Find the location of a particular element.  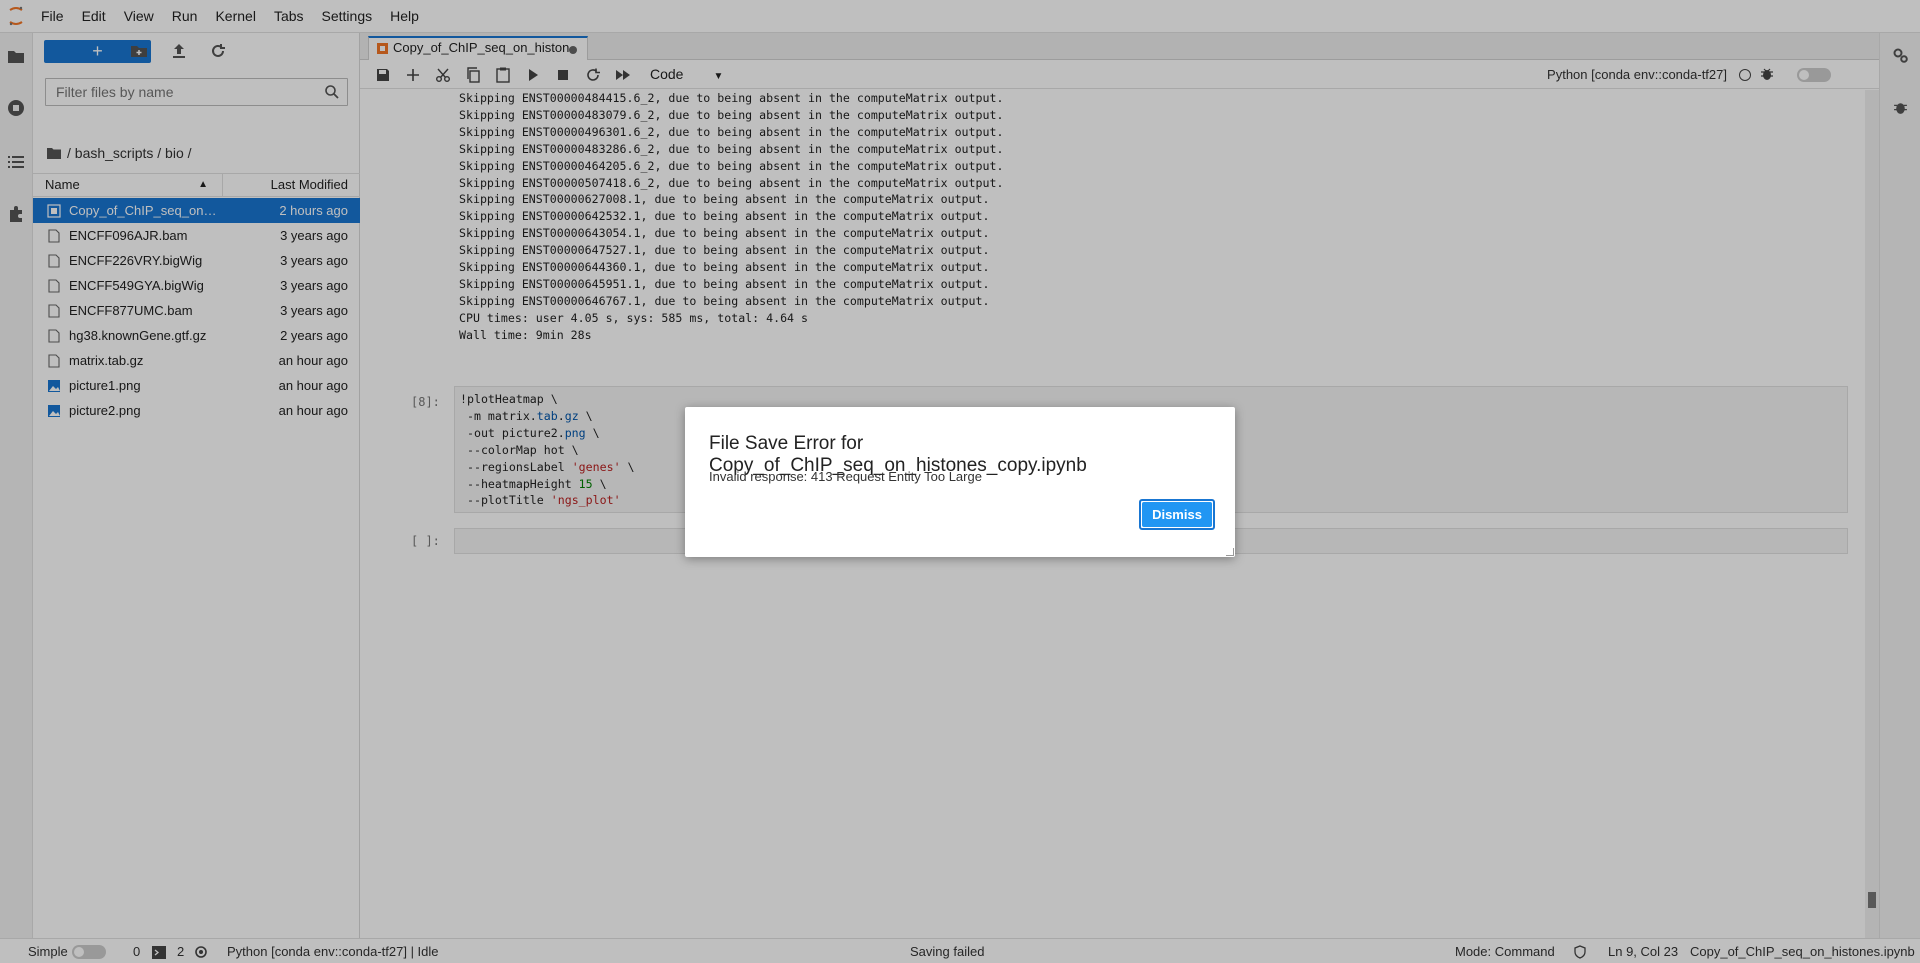

resize-grip-icon is located at coordinates (1230, 552).